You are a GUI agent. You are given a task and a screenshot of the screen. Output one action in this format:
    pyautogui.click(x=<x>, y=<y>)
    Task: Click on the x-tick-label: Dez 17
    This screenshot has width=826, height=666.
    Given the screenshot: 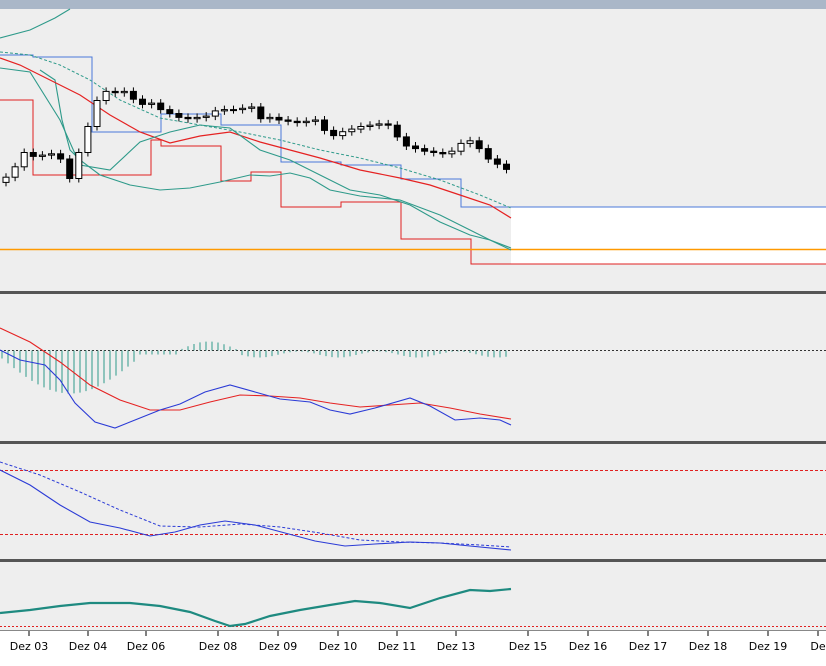 What is the action you would take?
    pyautogui.click(x=648, y=646)
    